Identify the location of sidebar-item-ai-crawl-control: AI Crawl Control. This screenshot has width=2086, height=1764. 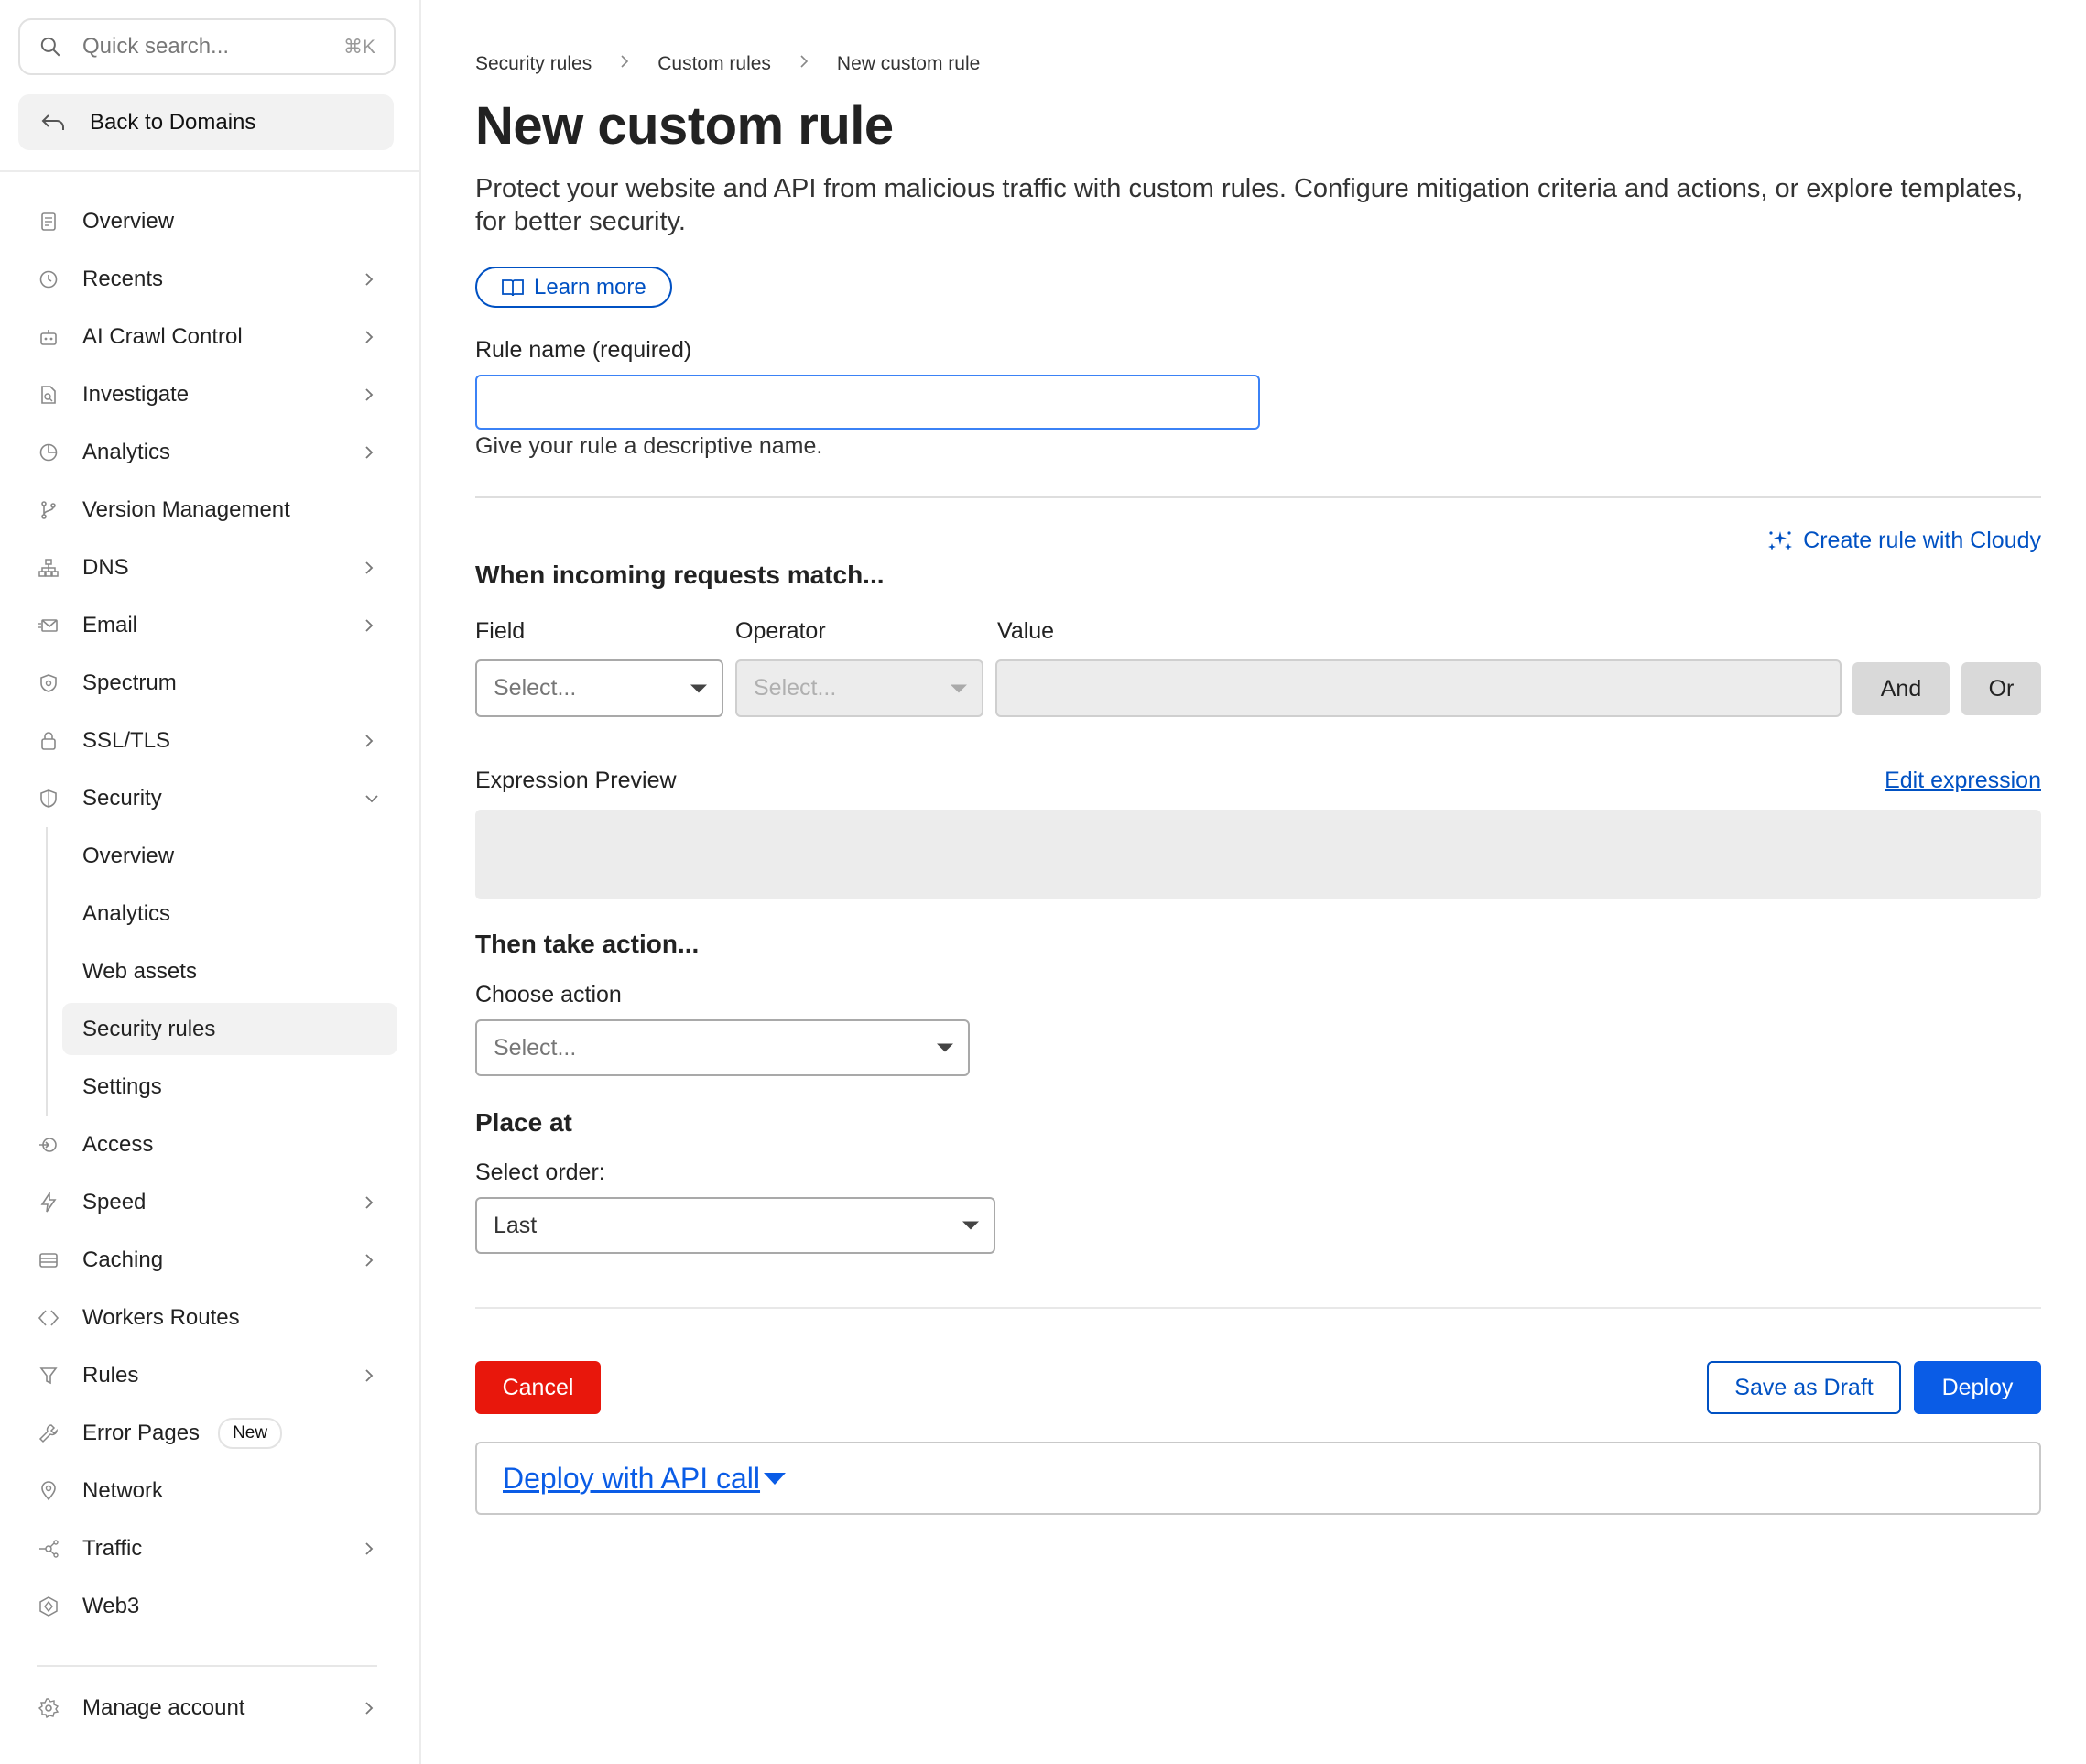
(210, 336).